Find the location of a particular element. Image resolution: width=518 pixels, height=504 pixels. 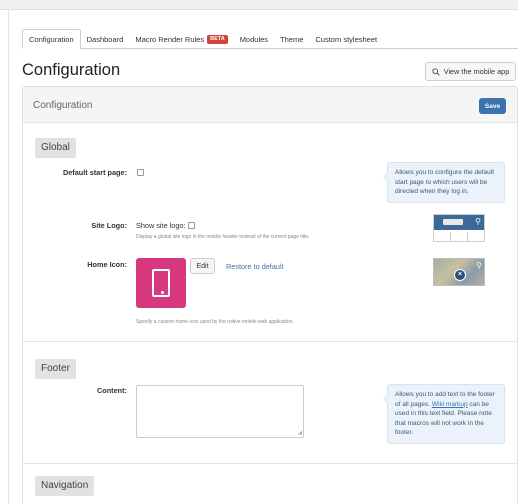

home-icon-label: Home Icon: is located at coordinates (107, 264).